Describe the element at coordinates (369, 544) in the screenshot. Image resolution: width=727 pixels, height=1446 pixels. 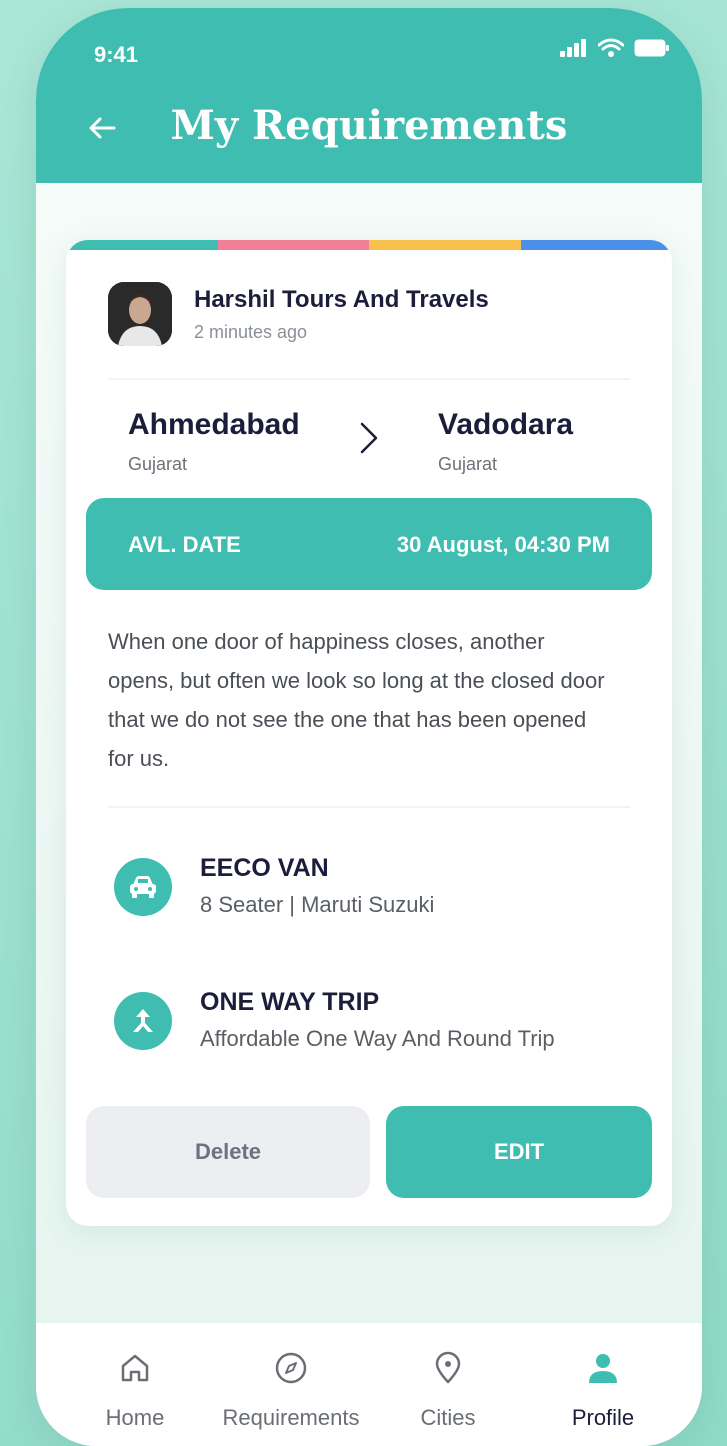
I see `availability-date-bar: AVL. DATE 30 August, 04:30 PM` at that location.